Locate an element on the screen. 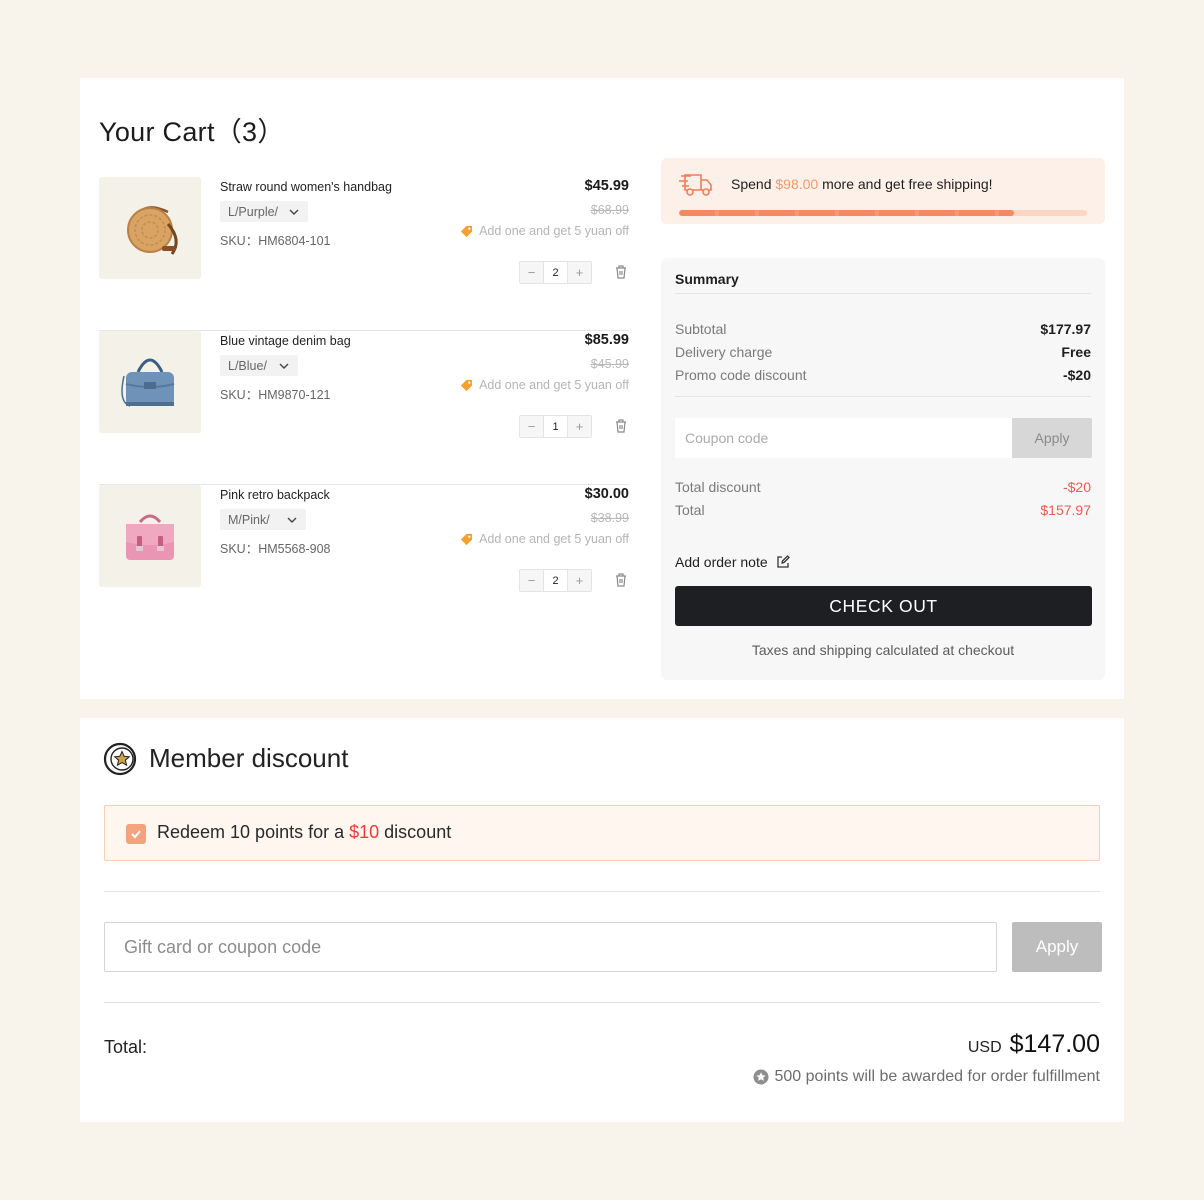 This screenshot has width=1204, height=1200. redeem-suffix: discount is located at coordinates (415, 832).